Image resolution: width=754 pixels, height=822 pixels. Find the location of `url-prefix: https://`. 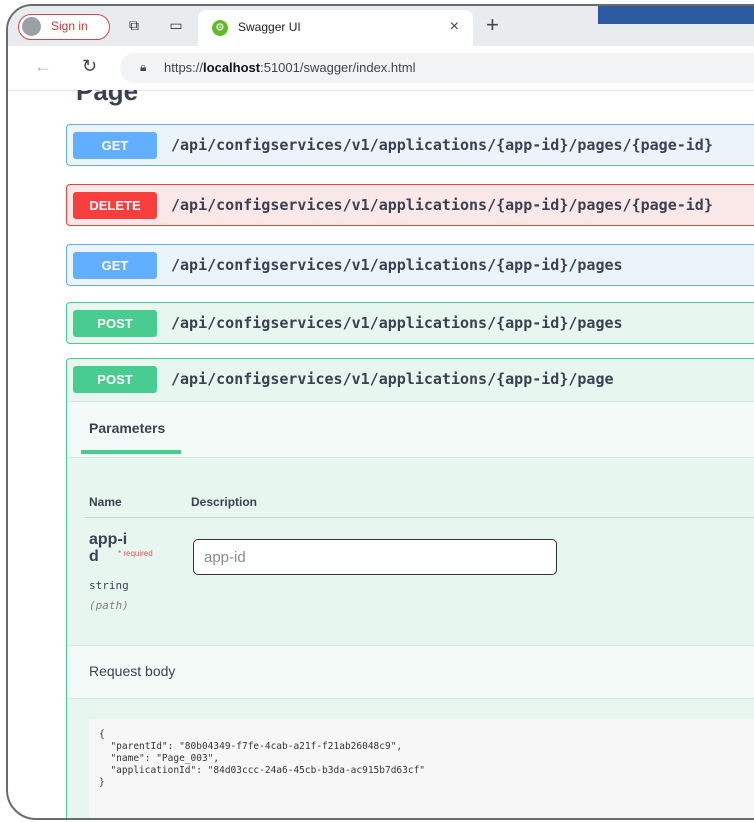

url-prefix: https:// is located at coordinates (184, 67).